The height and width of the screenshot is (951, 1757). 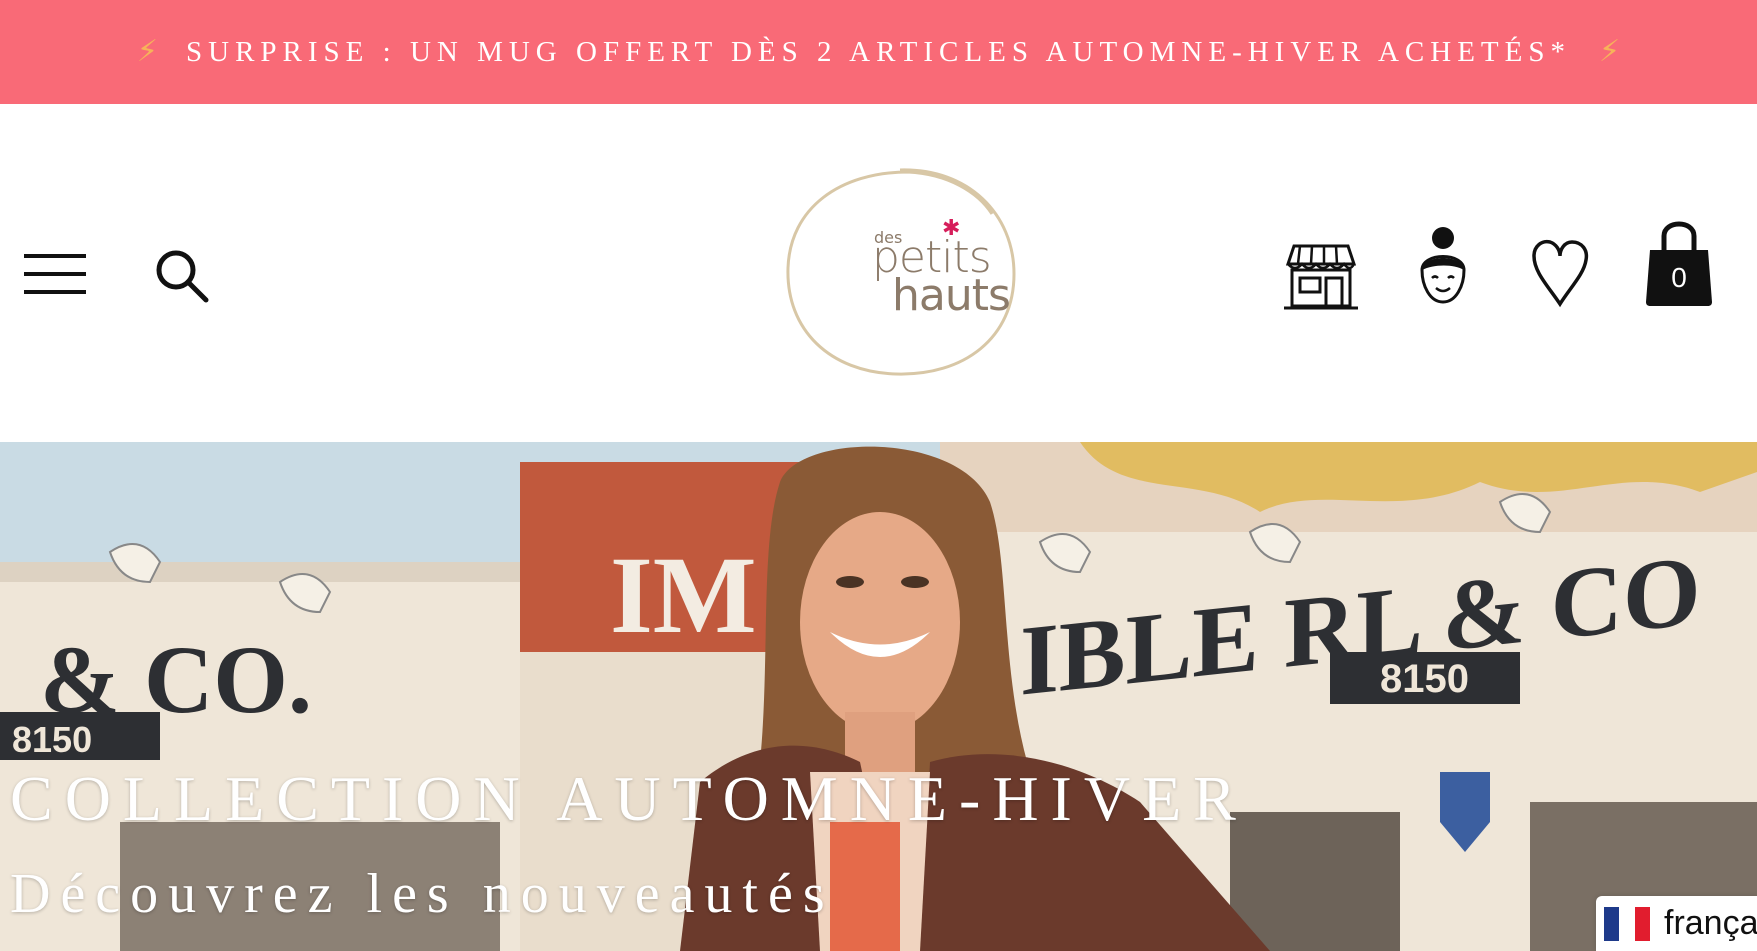 I want to click on hero-subtitle-link: Découvrez les nouveautés, so click(x=422, y=894).